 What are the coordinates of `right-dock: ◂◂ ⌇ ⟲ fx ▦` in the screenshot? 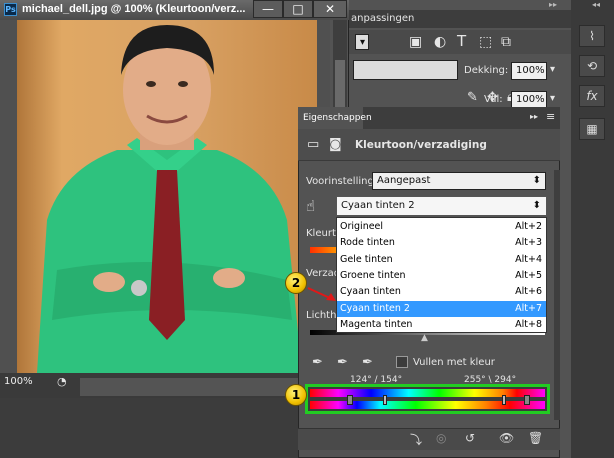 It's located at (592, 229).